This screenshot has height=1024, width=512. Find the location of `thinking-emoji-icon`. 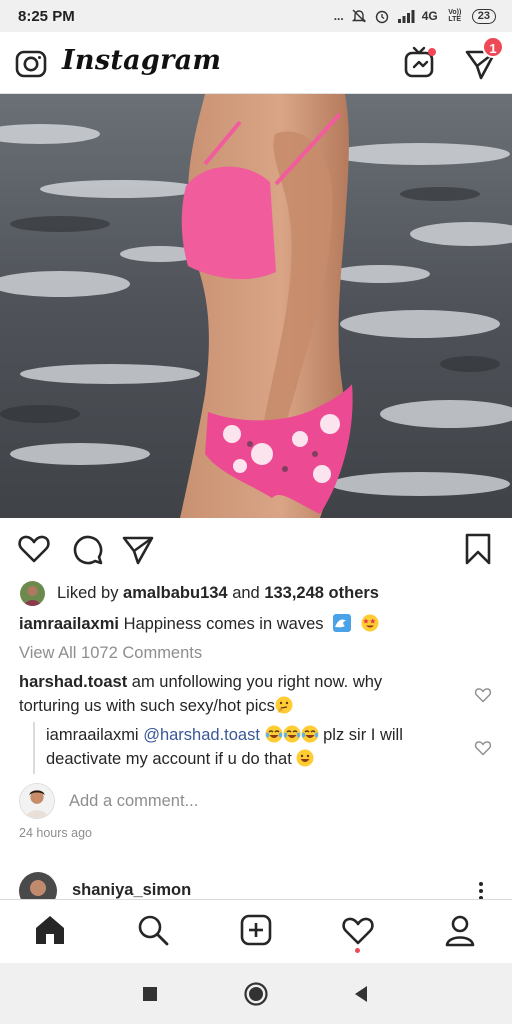

thinking-emoji-icon is located at coordinates (284, 705).